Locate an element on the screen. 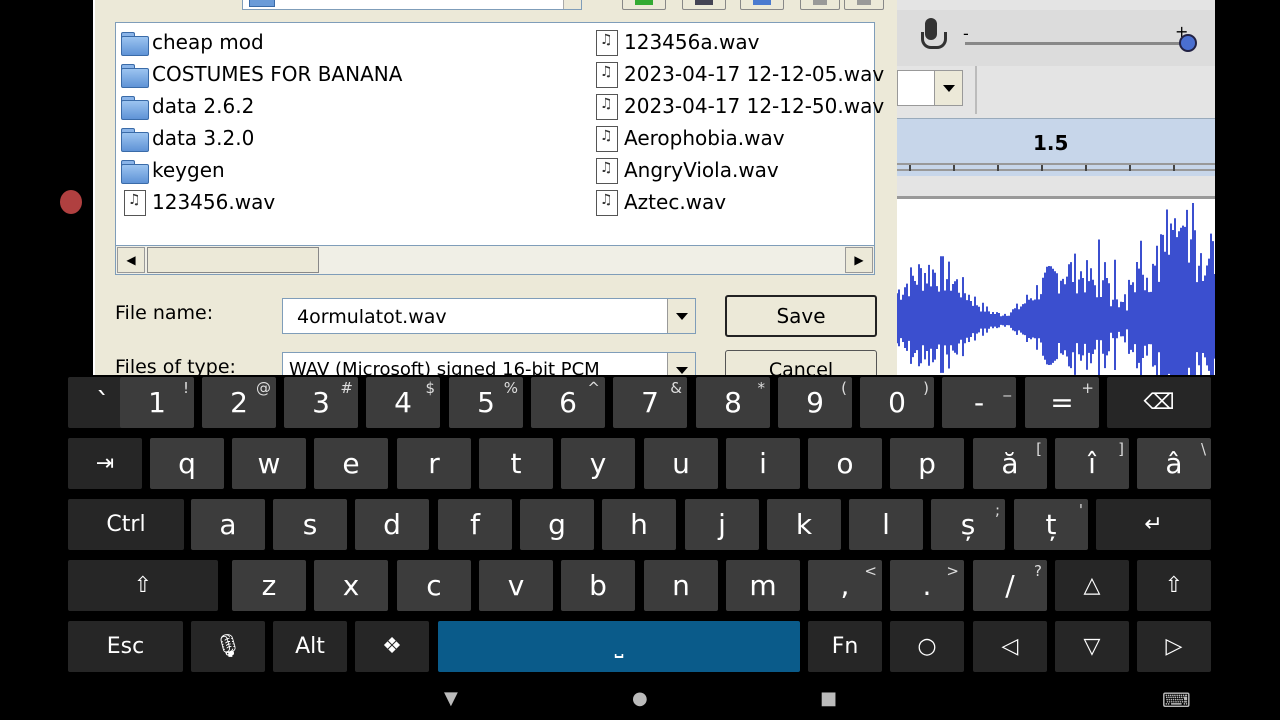  key-l: l is located at coordinates (886, 524).